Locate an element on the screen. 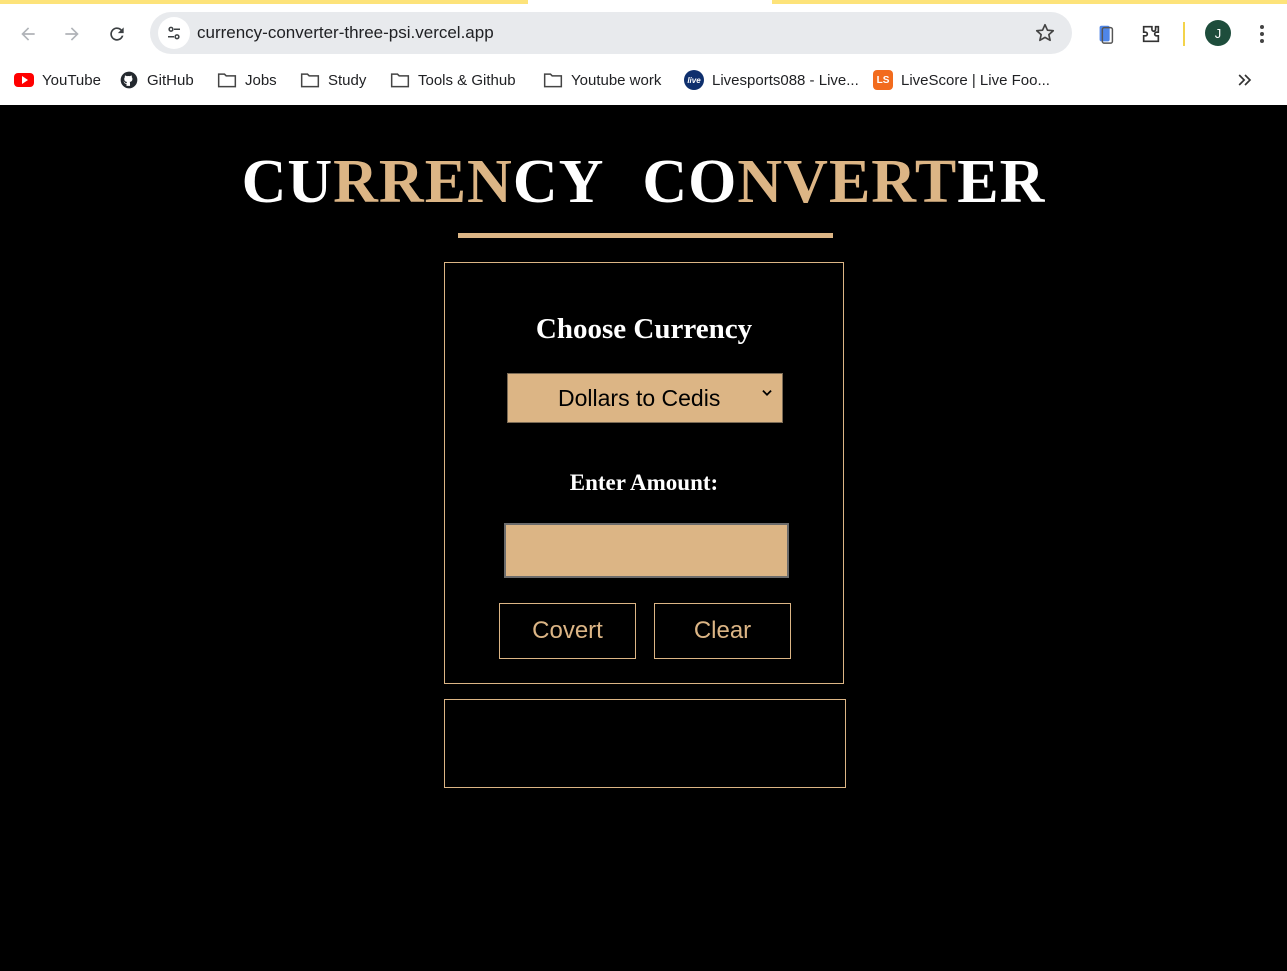 This screenshot has height=971, width=1287. github-icon is located at coordinates (129, 80).